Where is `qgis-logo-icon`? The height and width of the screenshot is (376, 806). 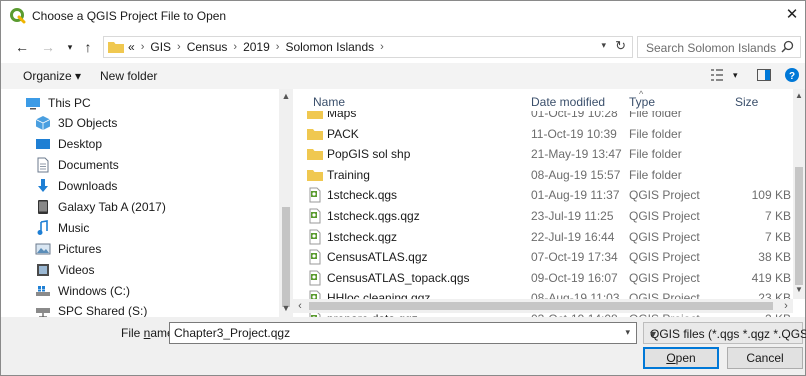 qgis-logo-icon is located at coordinates (18, 16).